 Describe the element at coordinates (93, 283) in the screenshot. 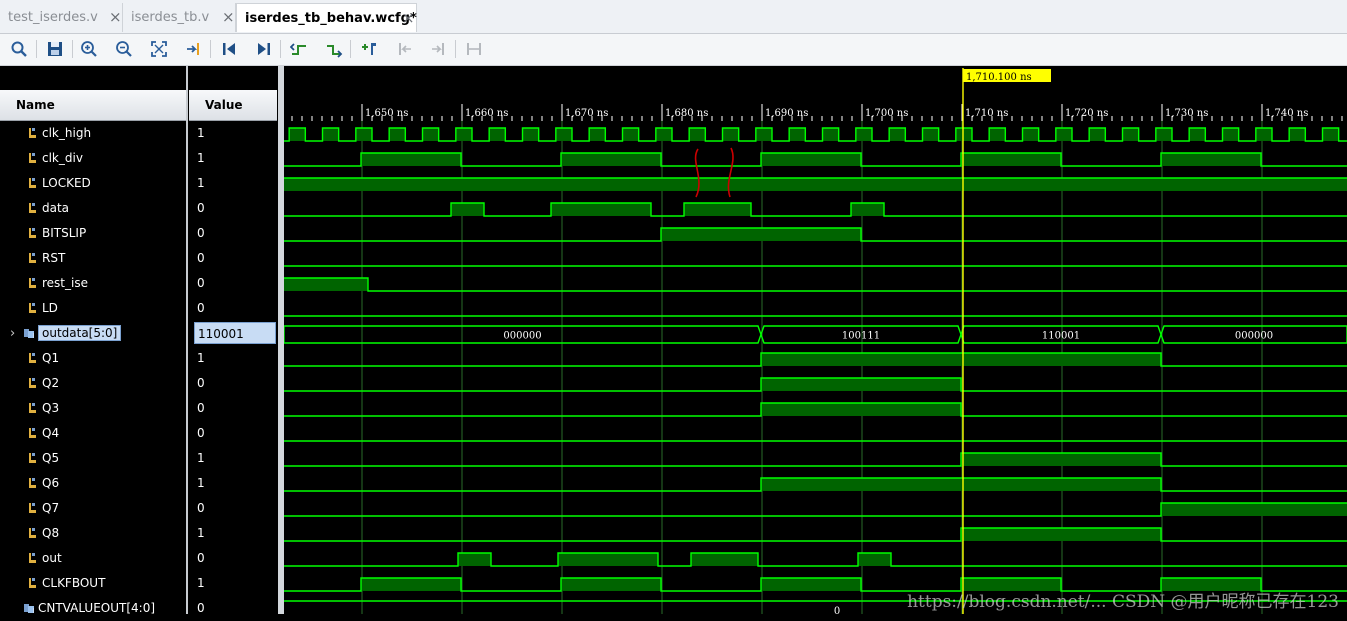

I see `signal-row: rest_ise` at that location.